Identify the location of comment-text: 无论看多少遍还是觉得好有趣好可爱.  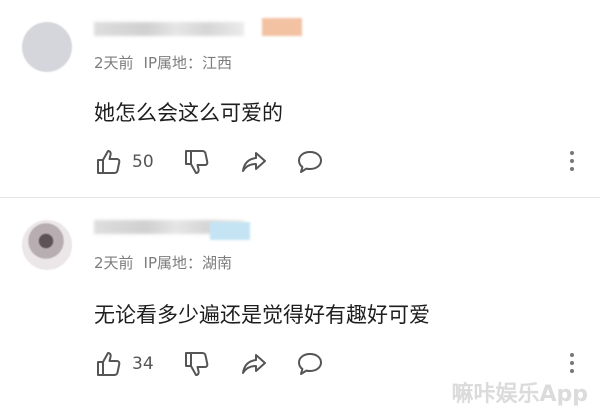
(262, 315).